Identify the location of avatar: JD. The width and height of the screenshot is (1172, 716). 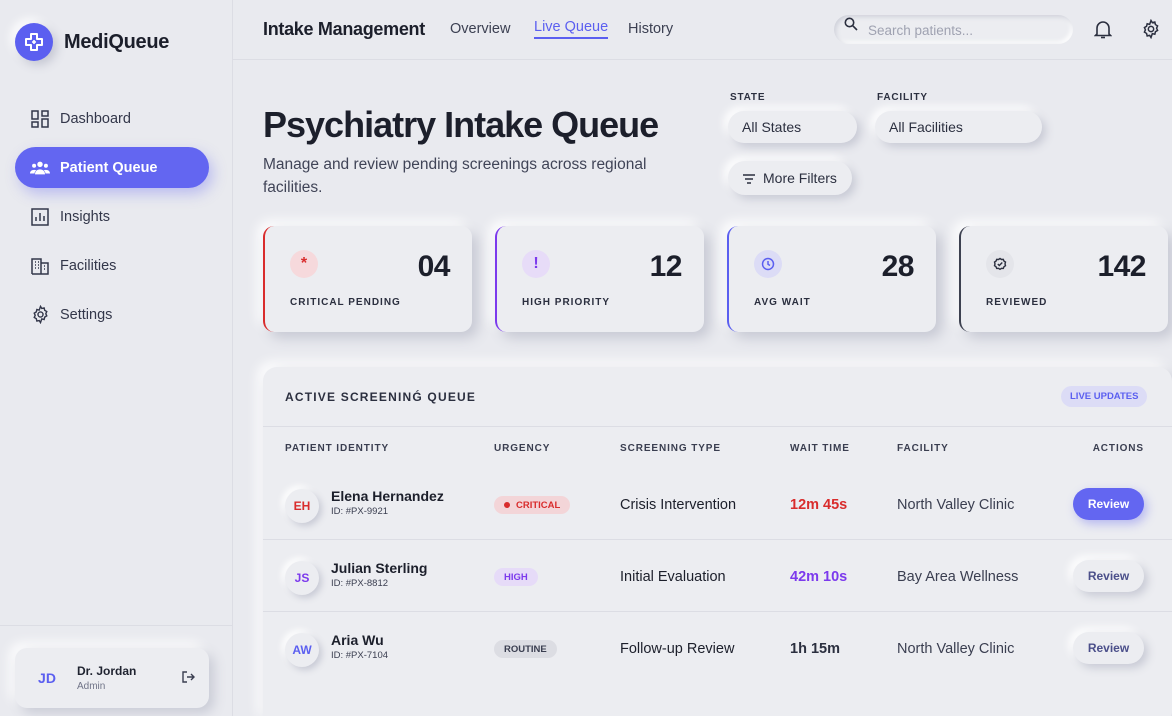
(47, 678).